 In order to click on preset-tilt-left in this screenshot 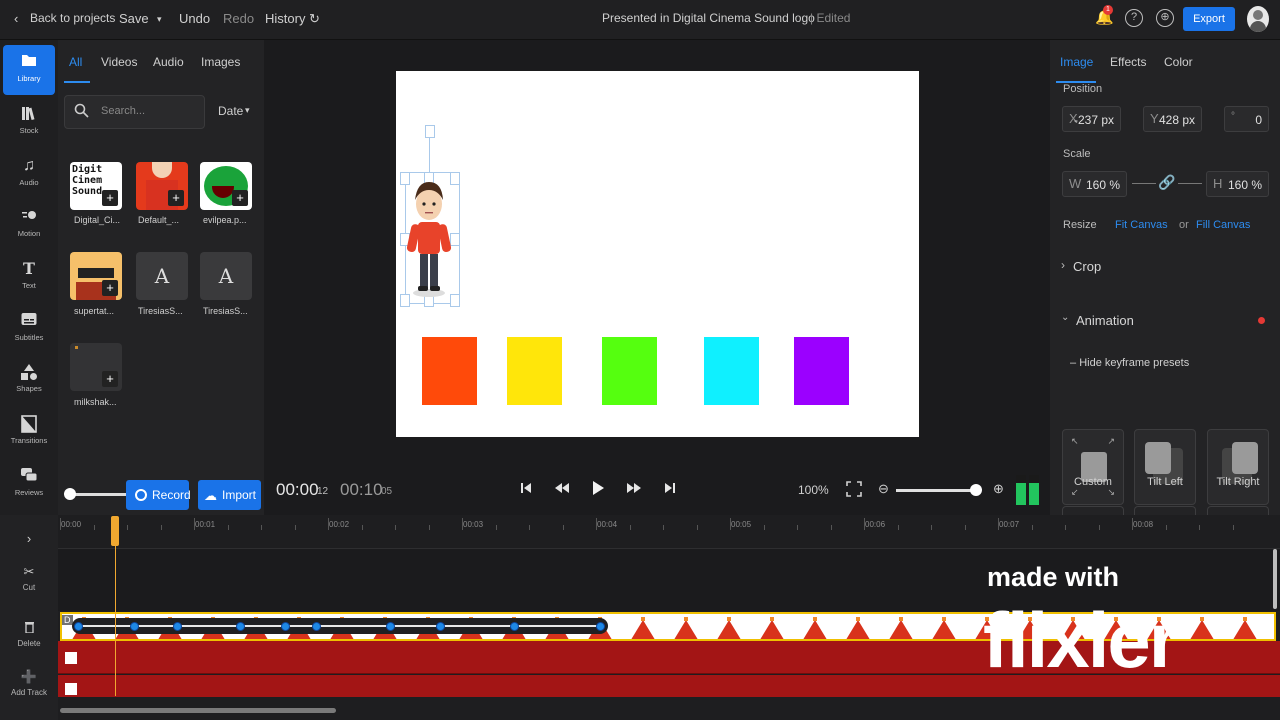, I will do `click(1165, 467)`.